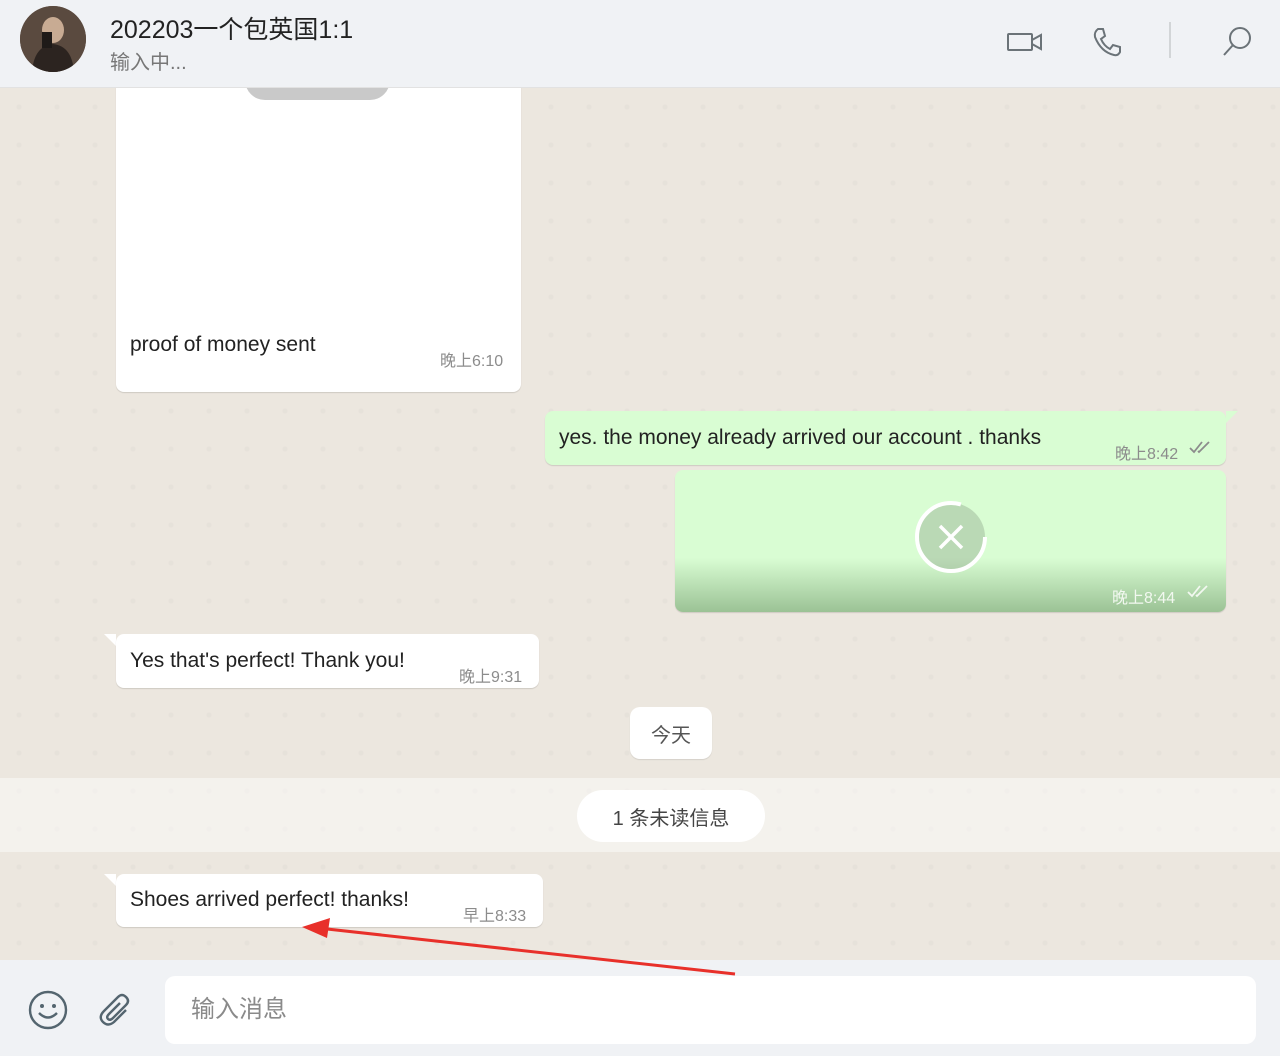 This screenshot has height=1056, width=1280. I want to click on message-time: 晚上8:42, so click(1147, 454).